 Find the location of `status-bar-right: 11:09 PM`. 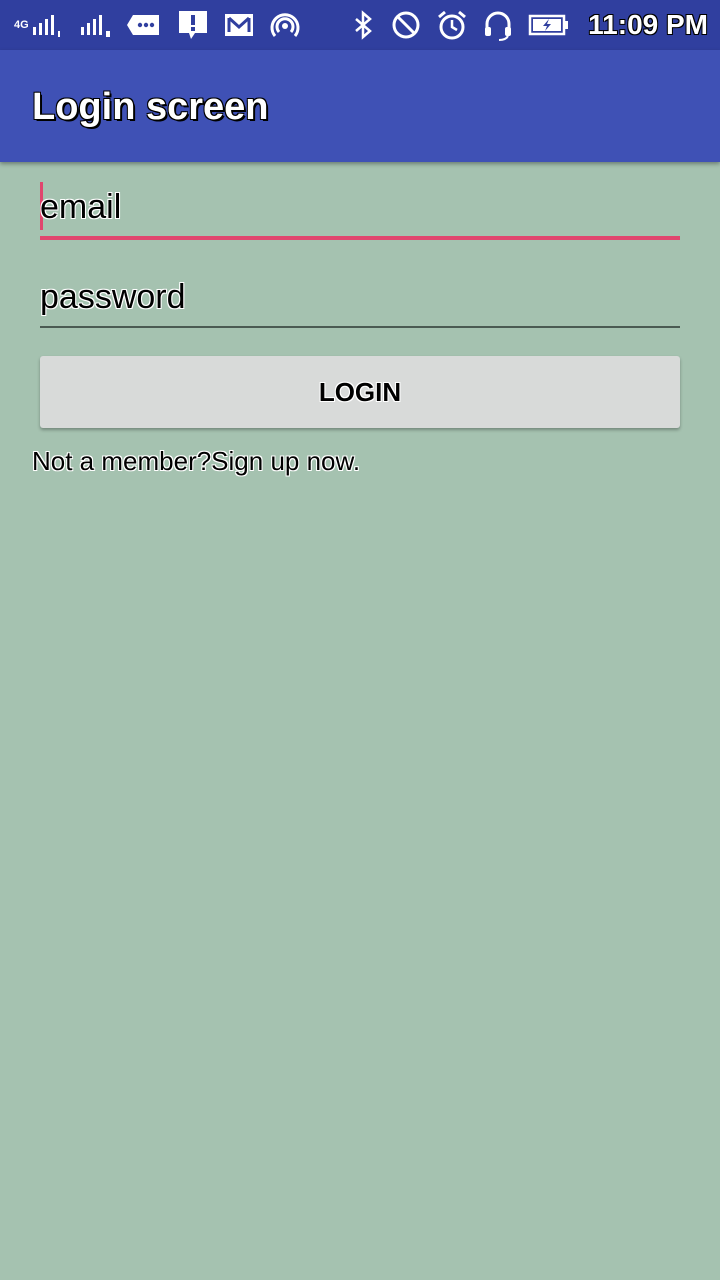

status-bar-right: 11:09 PM is located at coordinates (530, 25).